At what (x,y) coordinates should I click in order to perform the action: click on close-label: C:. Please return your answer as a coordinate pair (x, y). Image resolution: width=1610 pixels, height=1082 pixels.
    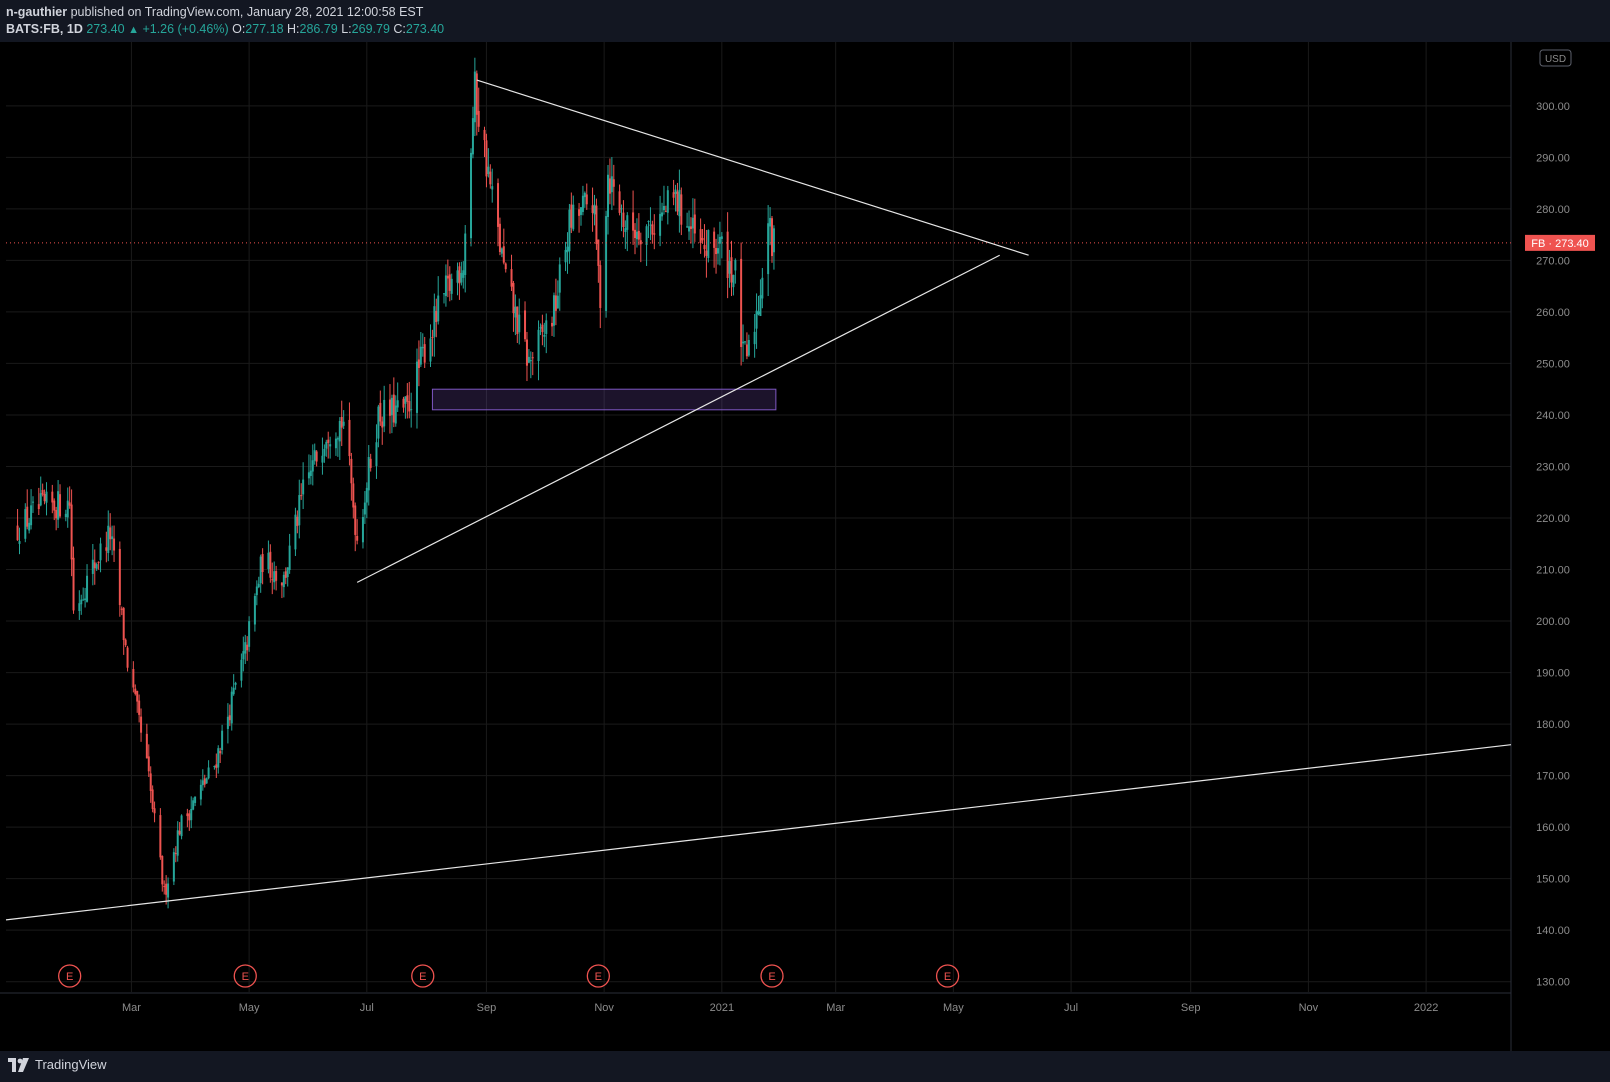
    Looking at the image, I should click on (399, 29).